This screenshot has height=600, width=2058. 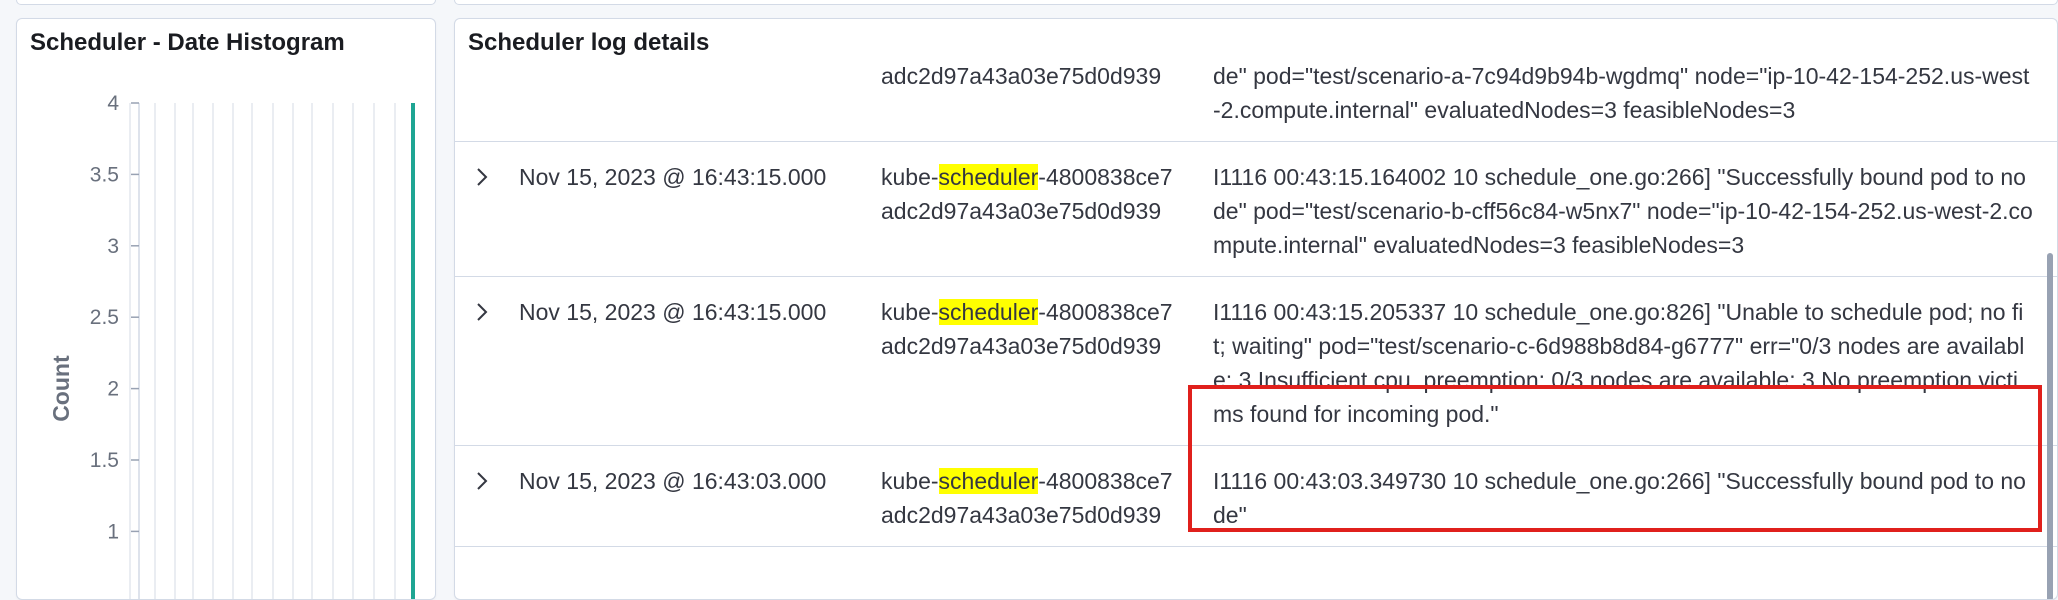 I want to click on y-tick-label: 3, so click(x=113, y=246).